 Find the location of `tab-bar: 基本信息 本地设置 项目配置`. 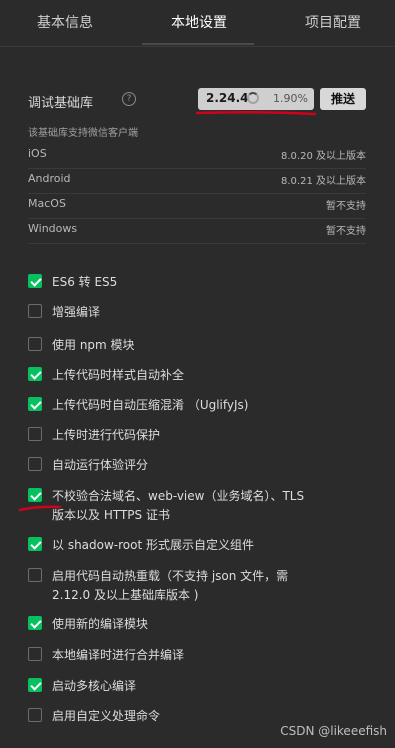

tab-bar: 基本信息 本地设置 项目配置 is located at coordinates (197, 23).